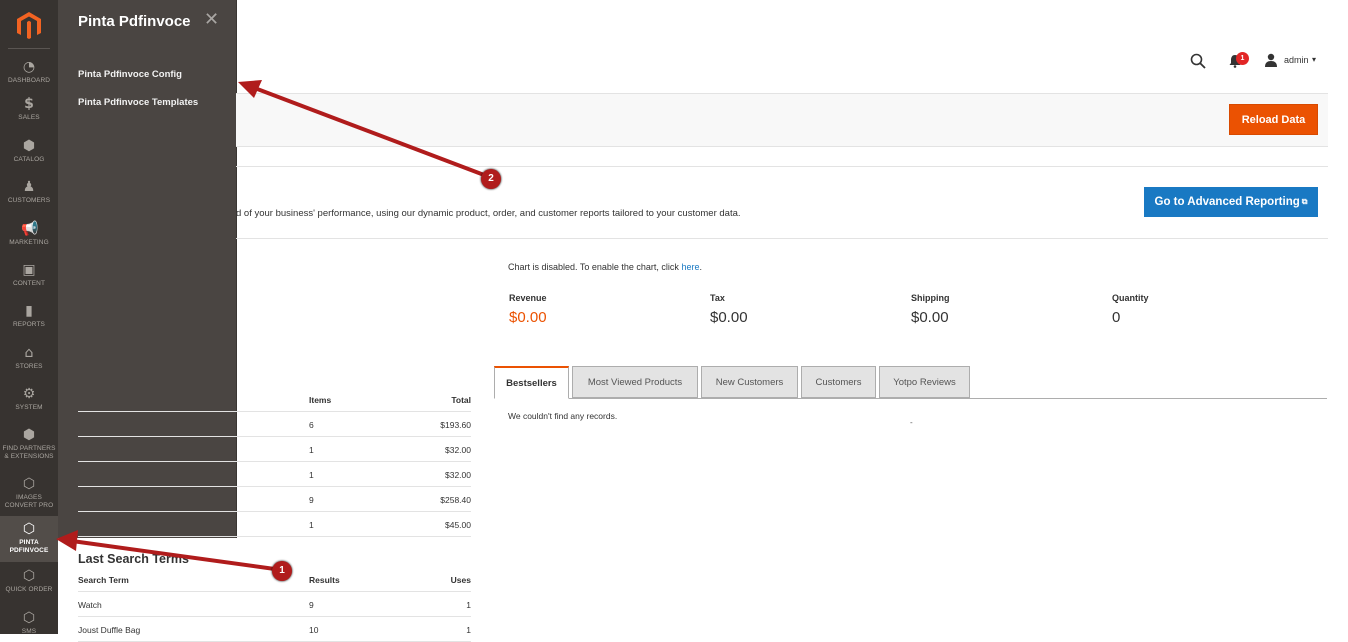 This screenshot has width=1348, height=642. What do you see at coordinates (274, 424) in the screenshot?
I see `table-row: 6 $193.60` at bounding box center [274, 424].